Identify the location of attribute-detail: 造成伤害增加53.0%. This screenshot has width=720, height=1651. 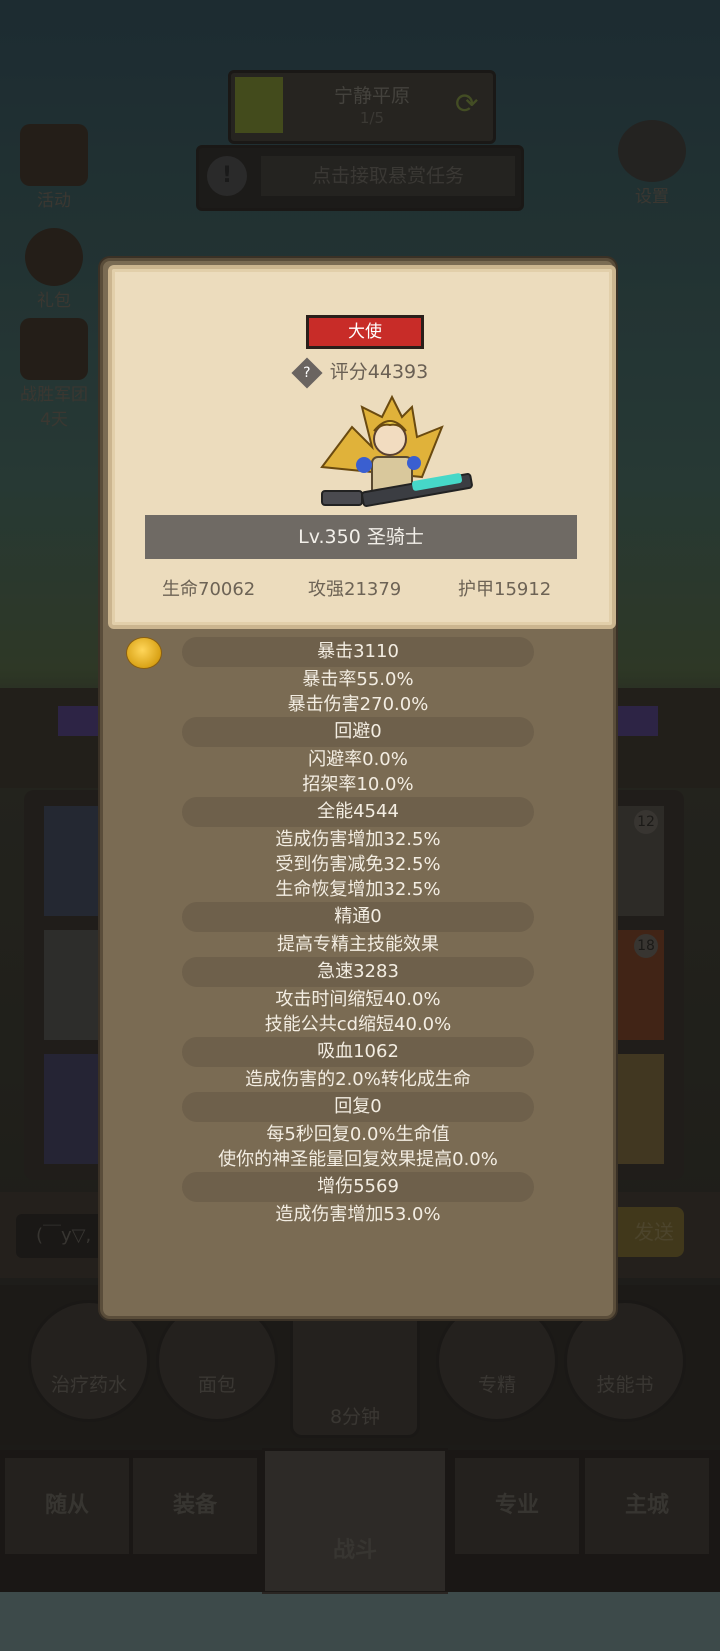
(358, 1214).